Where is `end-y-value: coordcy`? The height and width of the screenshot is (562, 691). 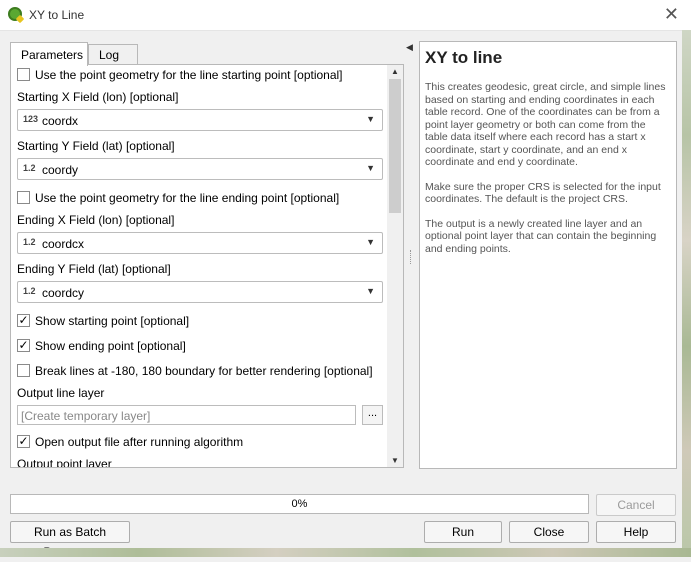 end-y-value: coordcy is located at coordinates (63, 293).